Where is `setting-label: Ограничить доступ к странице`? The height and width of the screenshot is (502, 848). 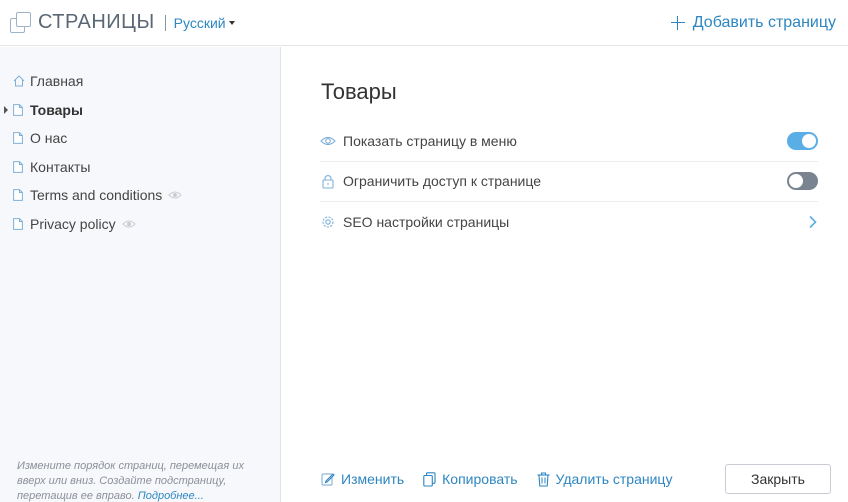
setting-label: Ограничить доступ к странице is located at coordinates (442, 181).